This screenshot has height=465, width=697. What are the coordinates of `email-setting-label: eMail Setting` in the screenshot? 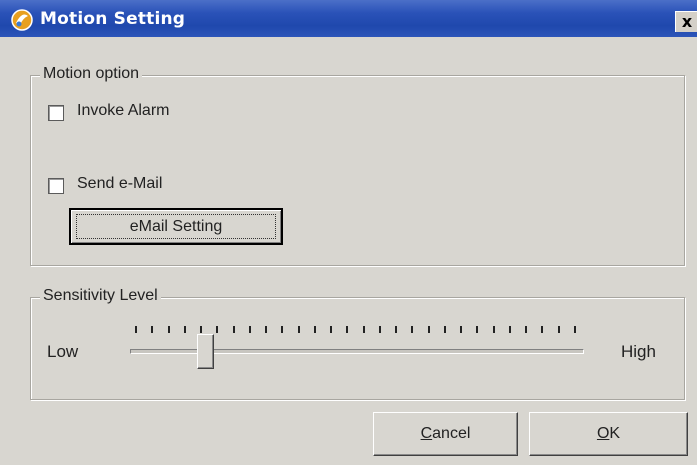 It's located at (176, 226).